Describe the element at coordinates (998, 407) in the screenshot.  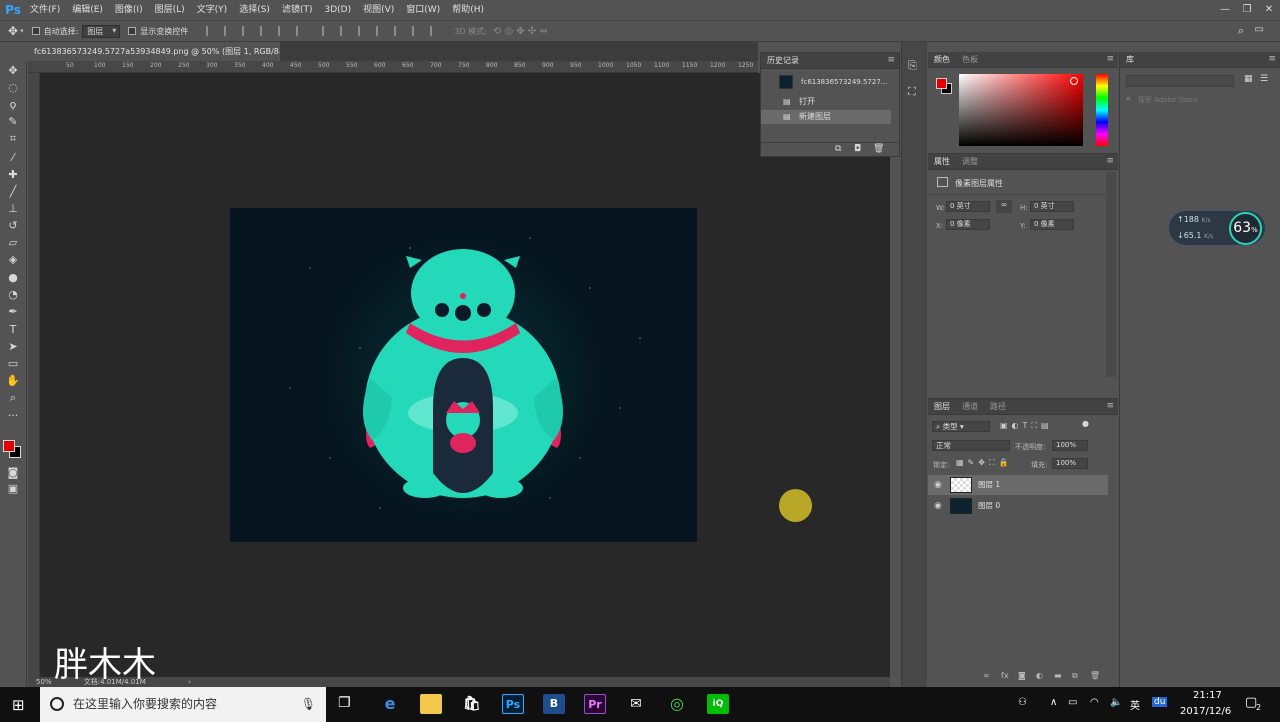
I see `tab-paths: 路径` at that location.